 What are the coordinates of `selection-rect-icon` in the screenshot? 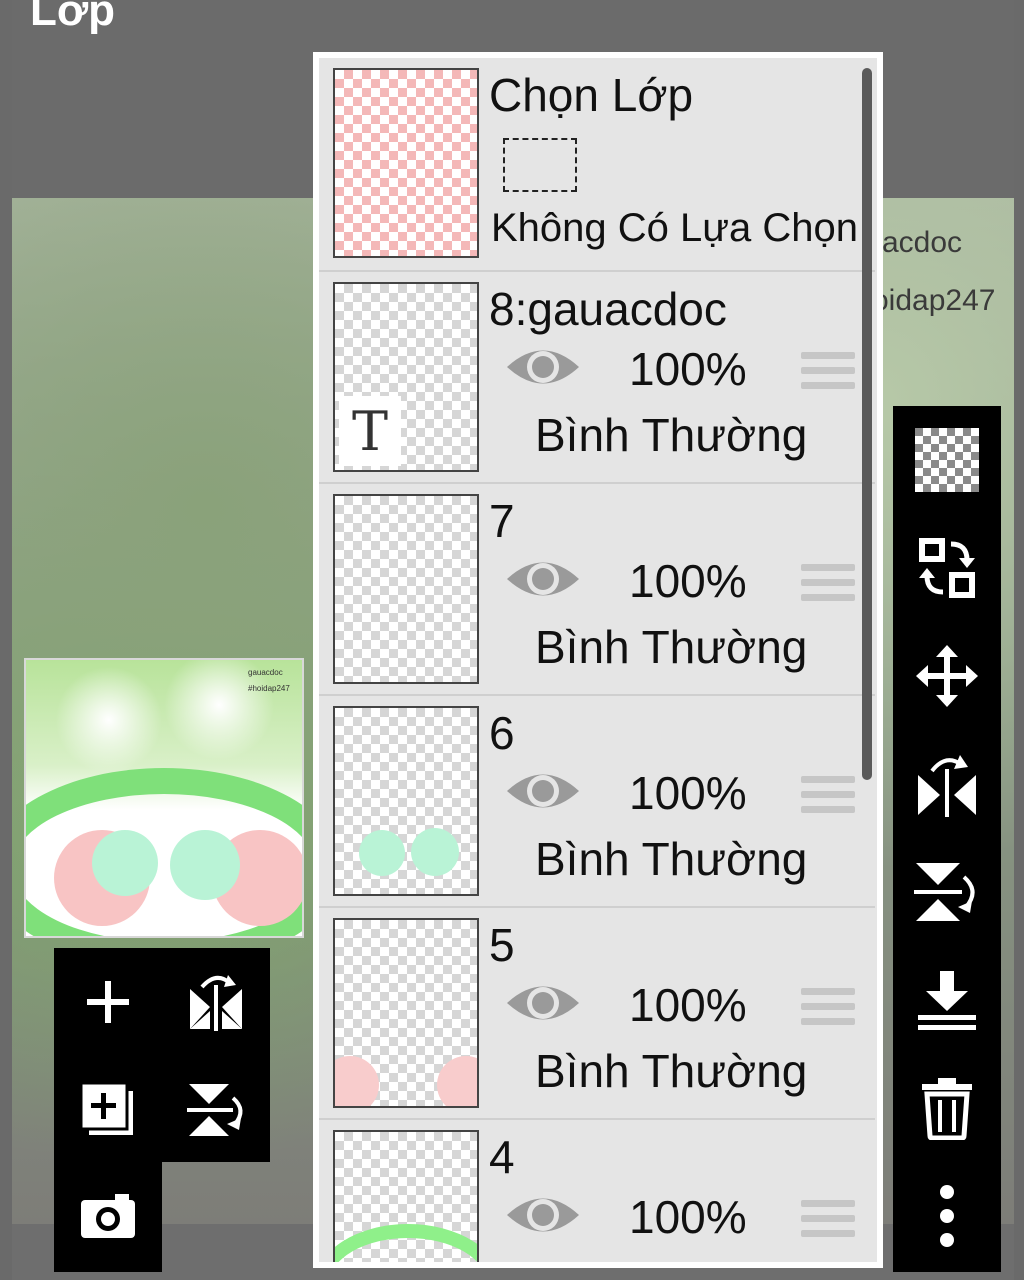 It's located at (540, 165).